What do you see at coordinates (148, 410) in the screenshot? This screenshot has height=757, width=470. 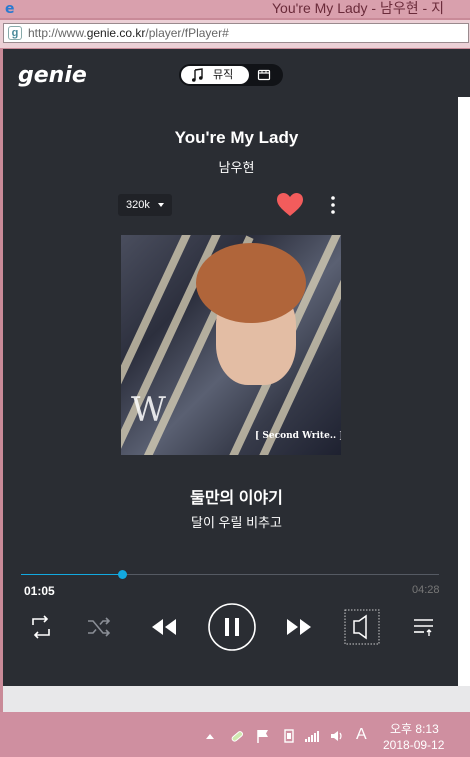 I see `album-monogram: W` at bounding box center [148, 410].